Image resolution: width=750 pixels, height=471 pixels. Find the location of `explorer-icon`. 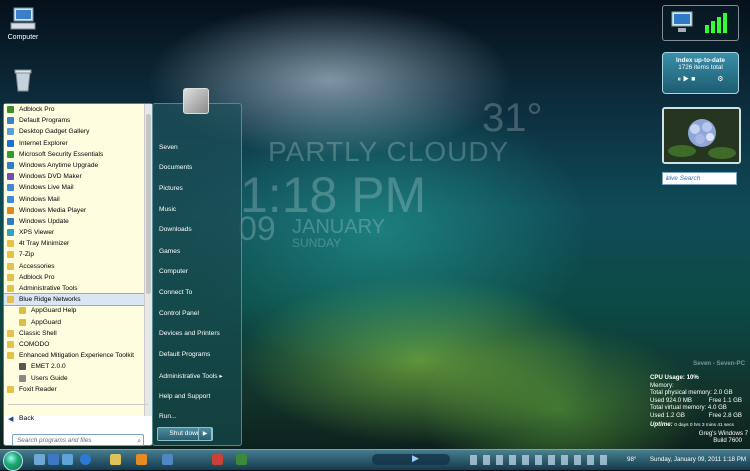

explorer-icon is located at coordinates (53, 459).